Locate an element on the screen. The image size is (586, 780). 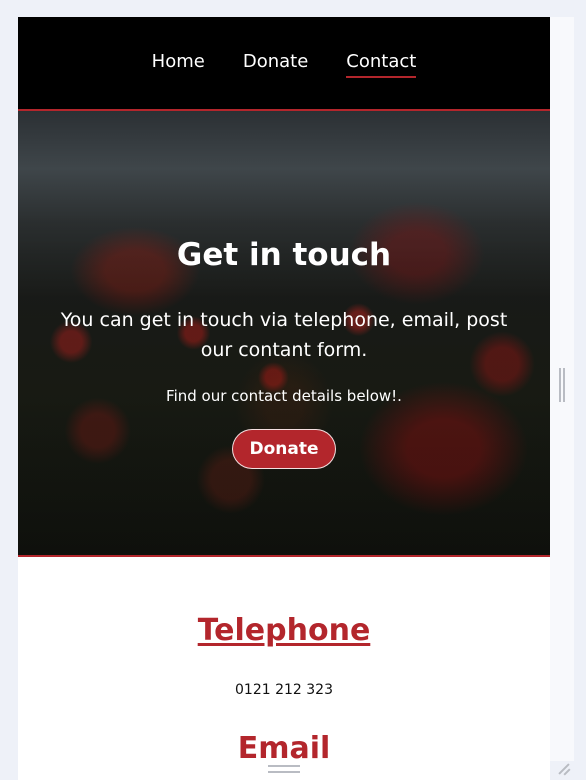
nav-donate-link: Donate is located at coordinates (275, 63).